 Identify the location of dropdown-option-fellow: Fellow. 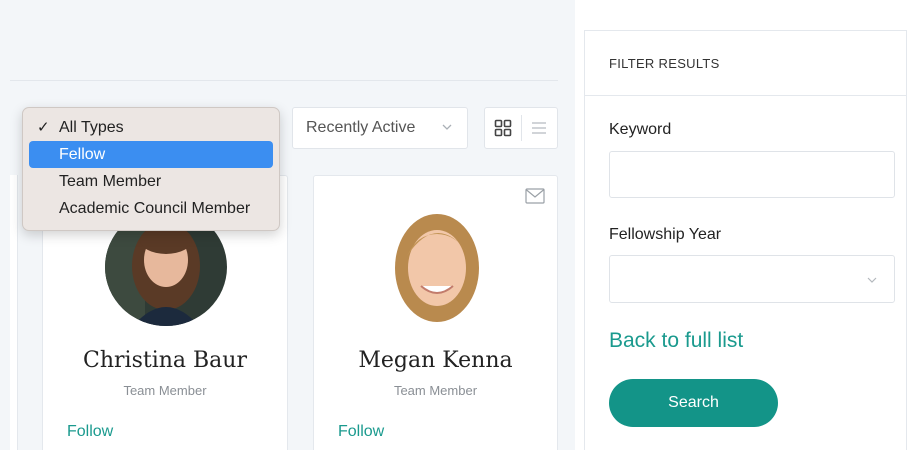
(151, 154).